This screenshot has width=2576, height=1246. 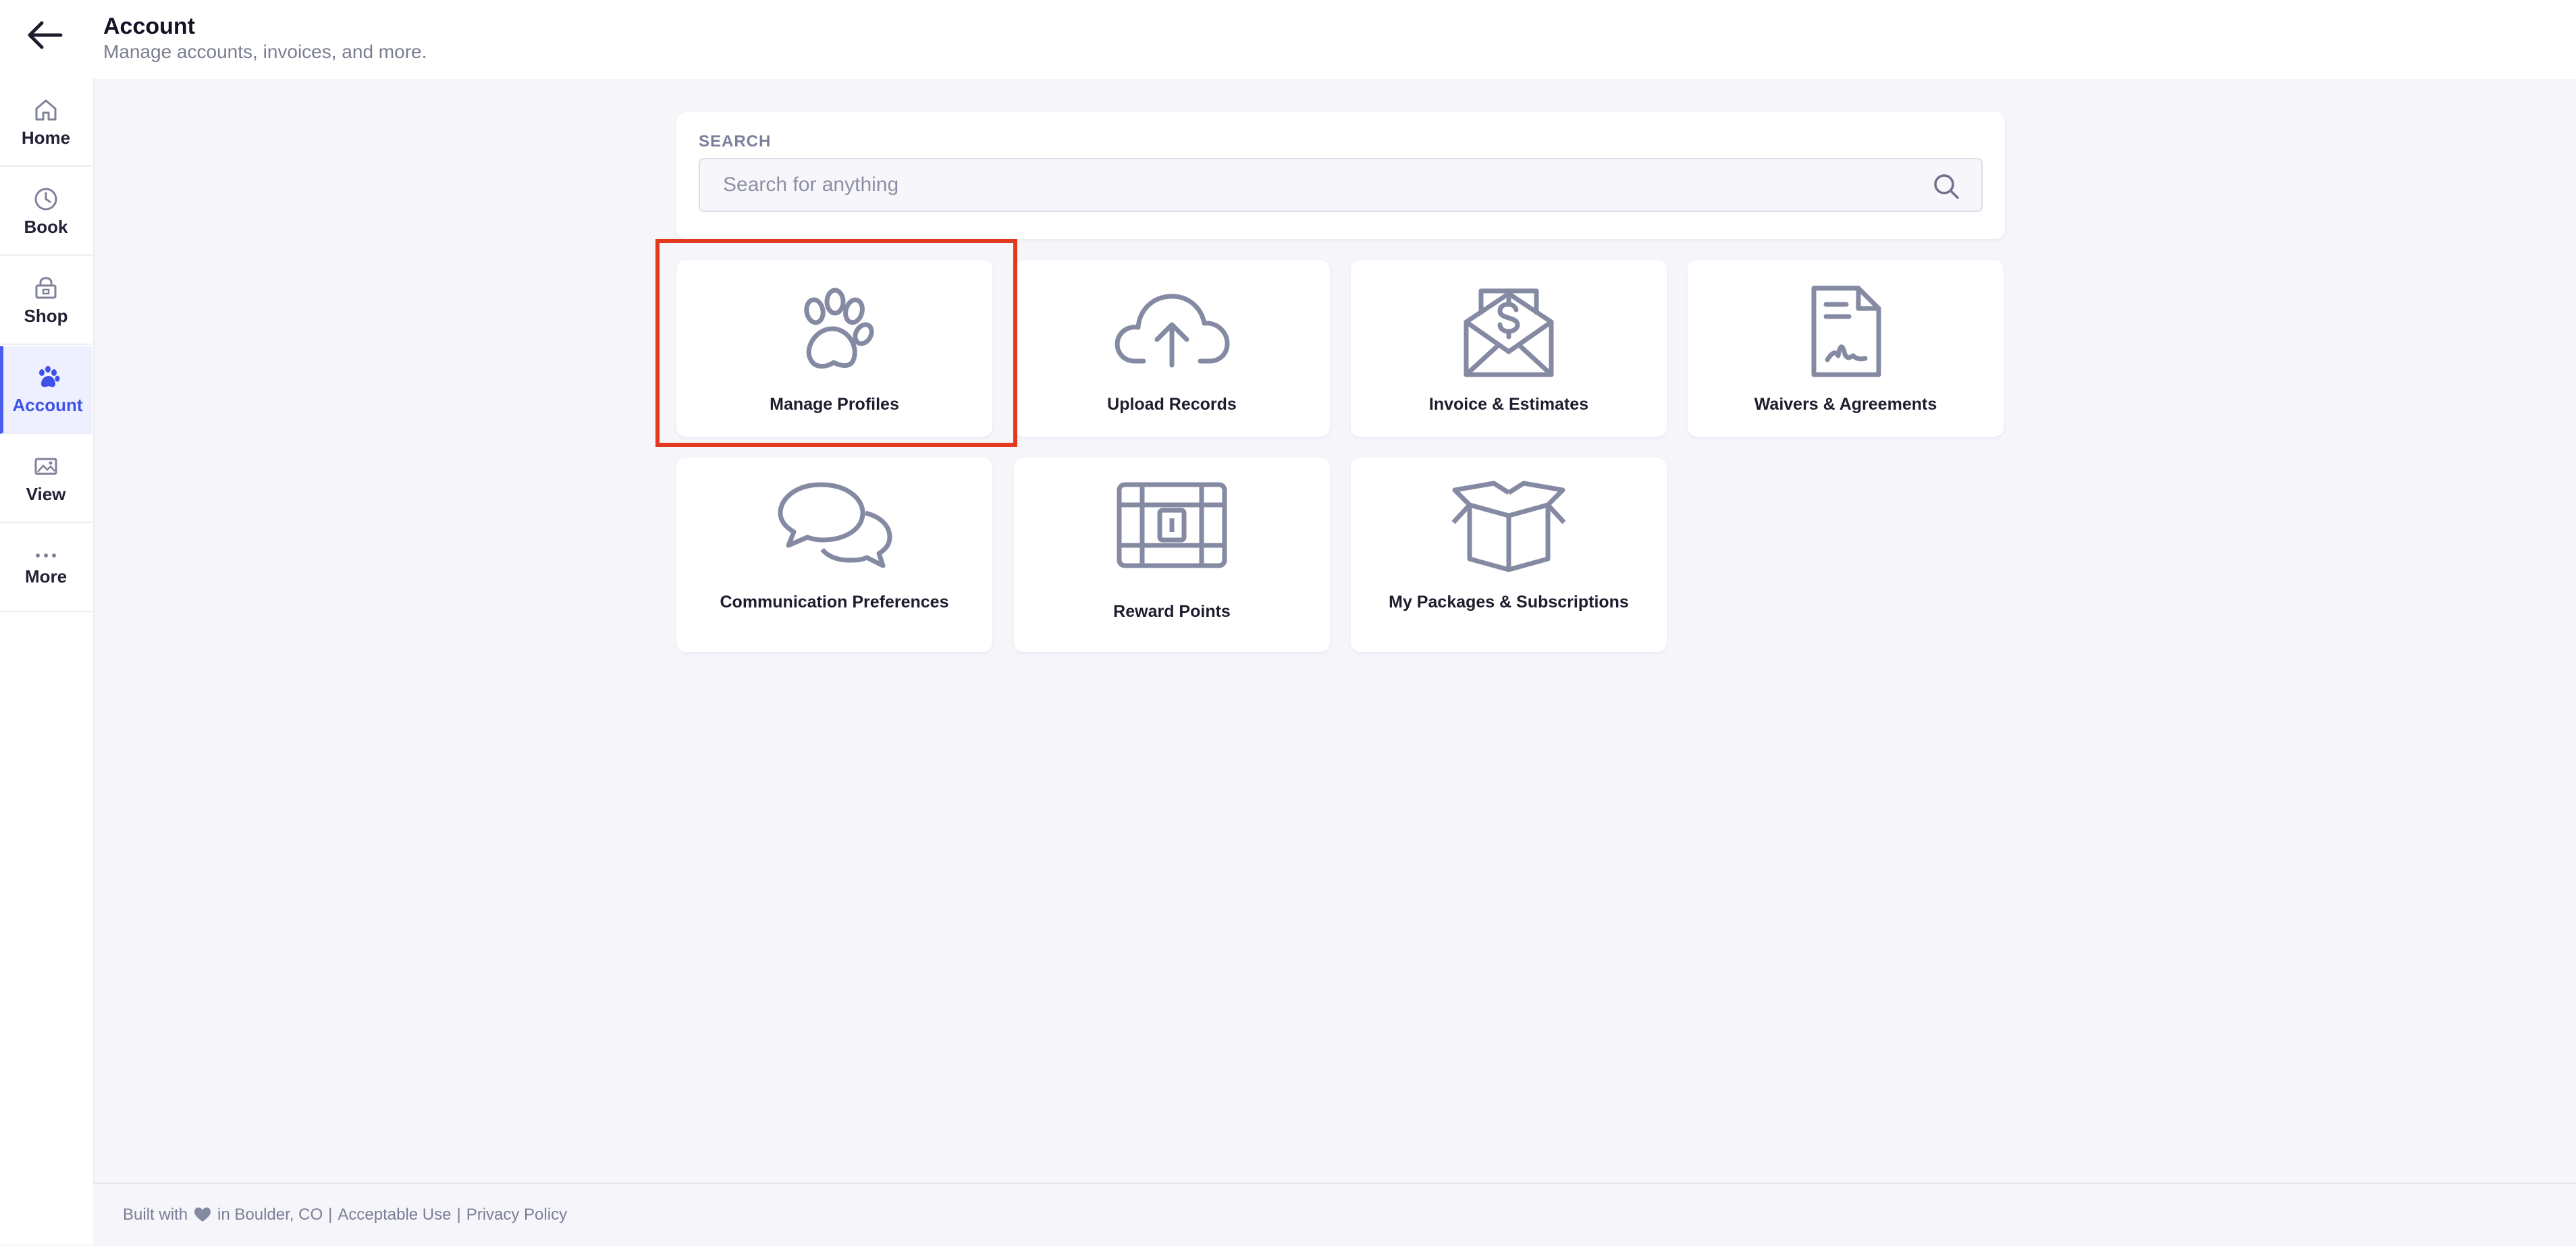 What do you see at coordinates (1846, 330) in the screenshot?
I see `signed-document-icon` at bounding box center [1846, 330].